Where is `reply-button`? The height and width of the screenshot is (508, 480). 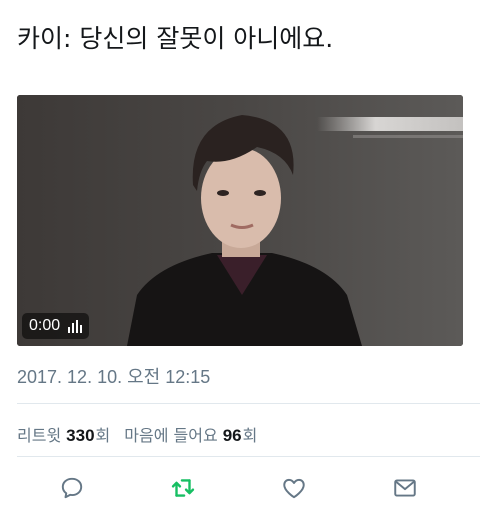 reply-button is located at coordinates (72, 488).